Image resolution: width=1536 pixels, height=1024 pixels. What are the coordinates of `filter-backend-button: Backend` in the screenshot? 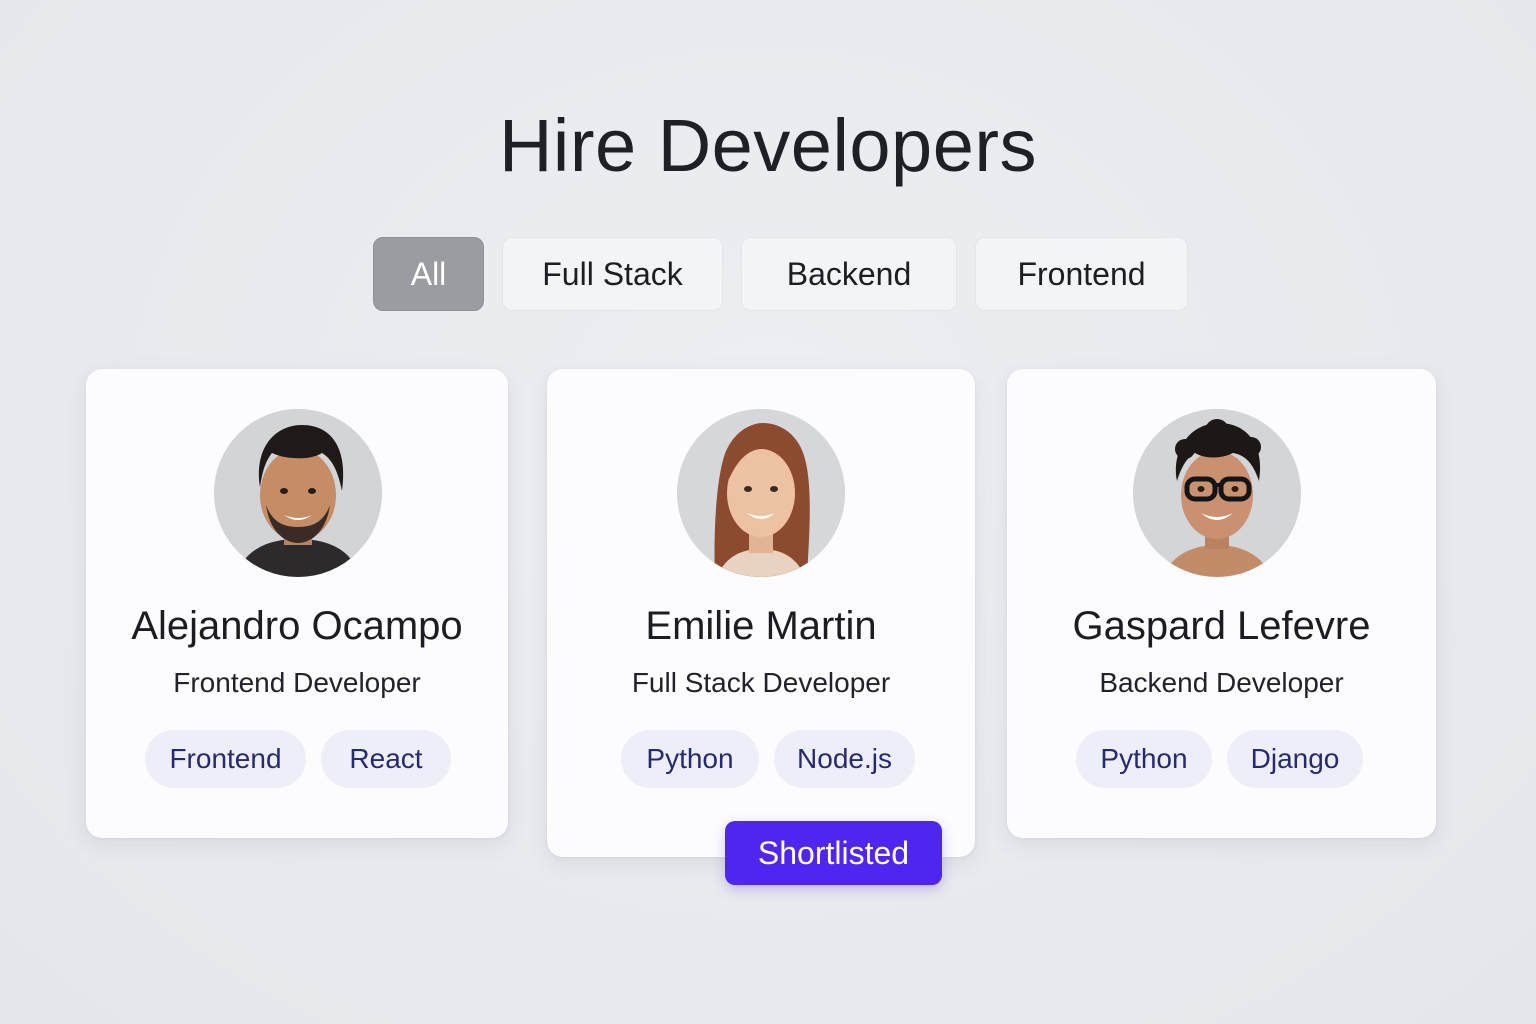 It's located at (849, 274).